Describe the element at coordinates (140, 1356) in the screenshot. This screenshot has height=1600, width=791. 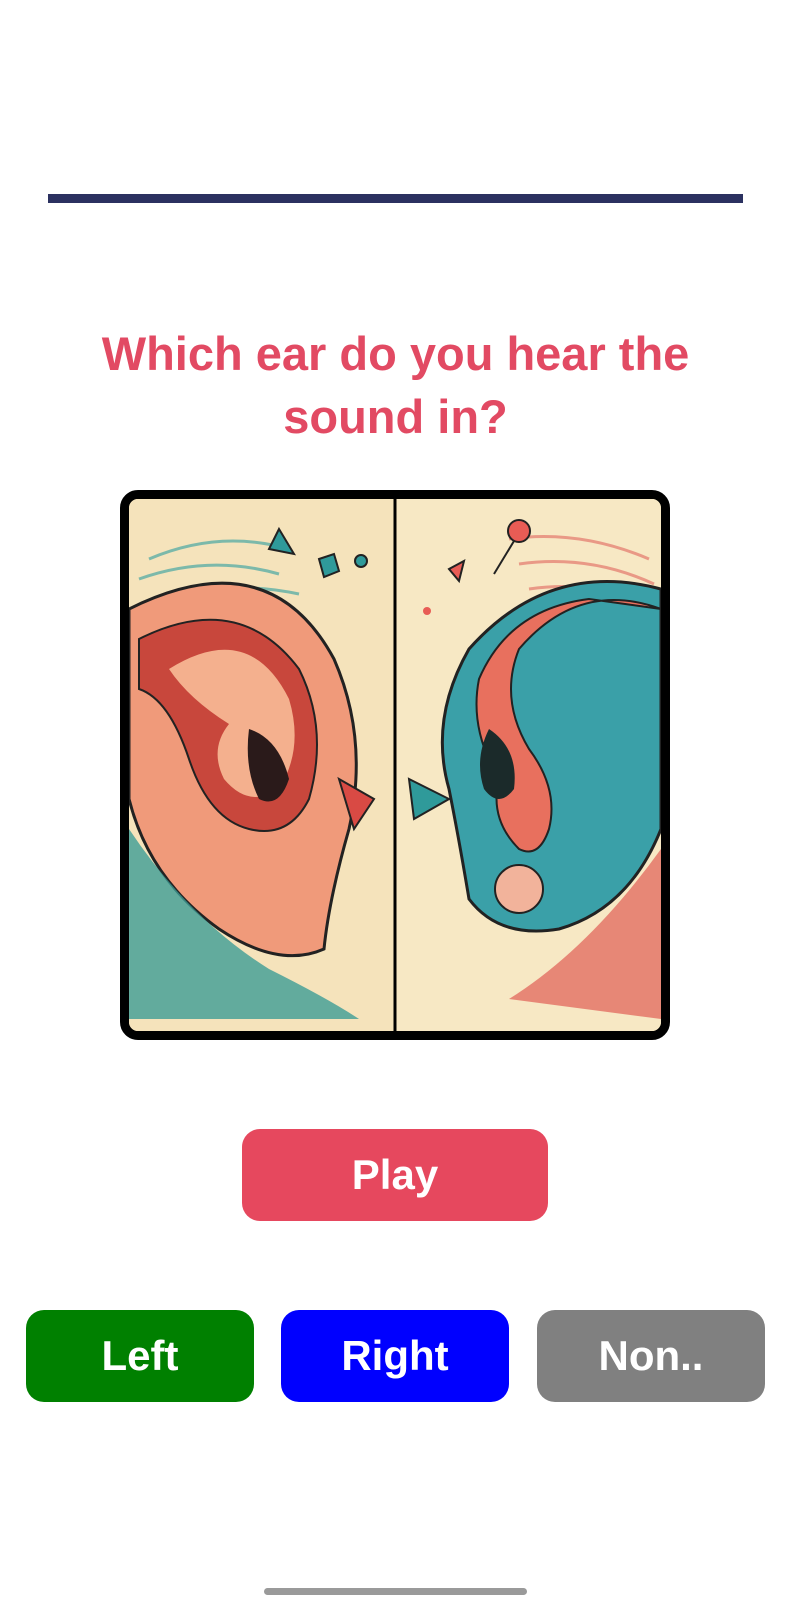
I see `answer-left-button: Left` at that location.